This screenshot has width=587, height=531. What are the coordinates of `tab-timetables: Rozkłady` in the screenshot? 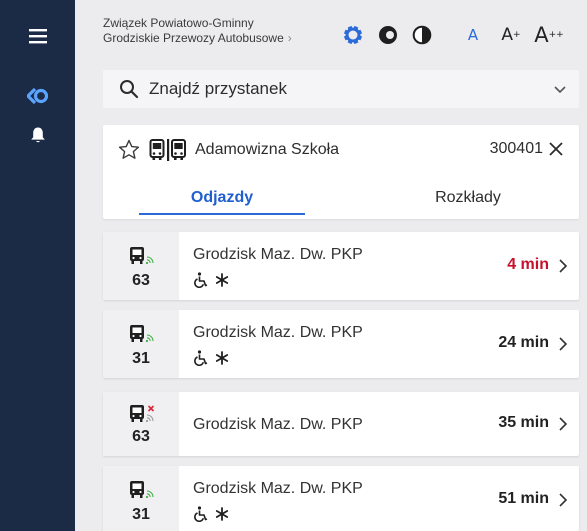 It's located at (468, 198).